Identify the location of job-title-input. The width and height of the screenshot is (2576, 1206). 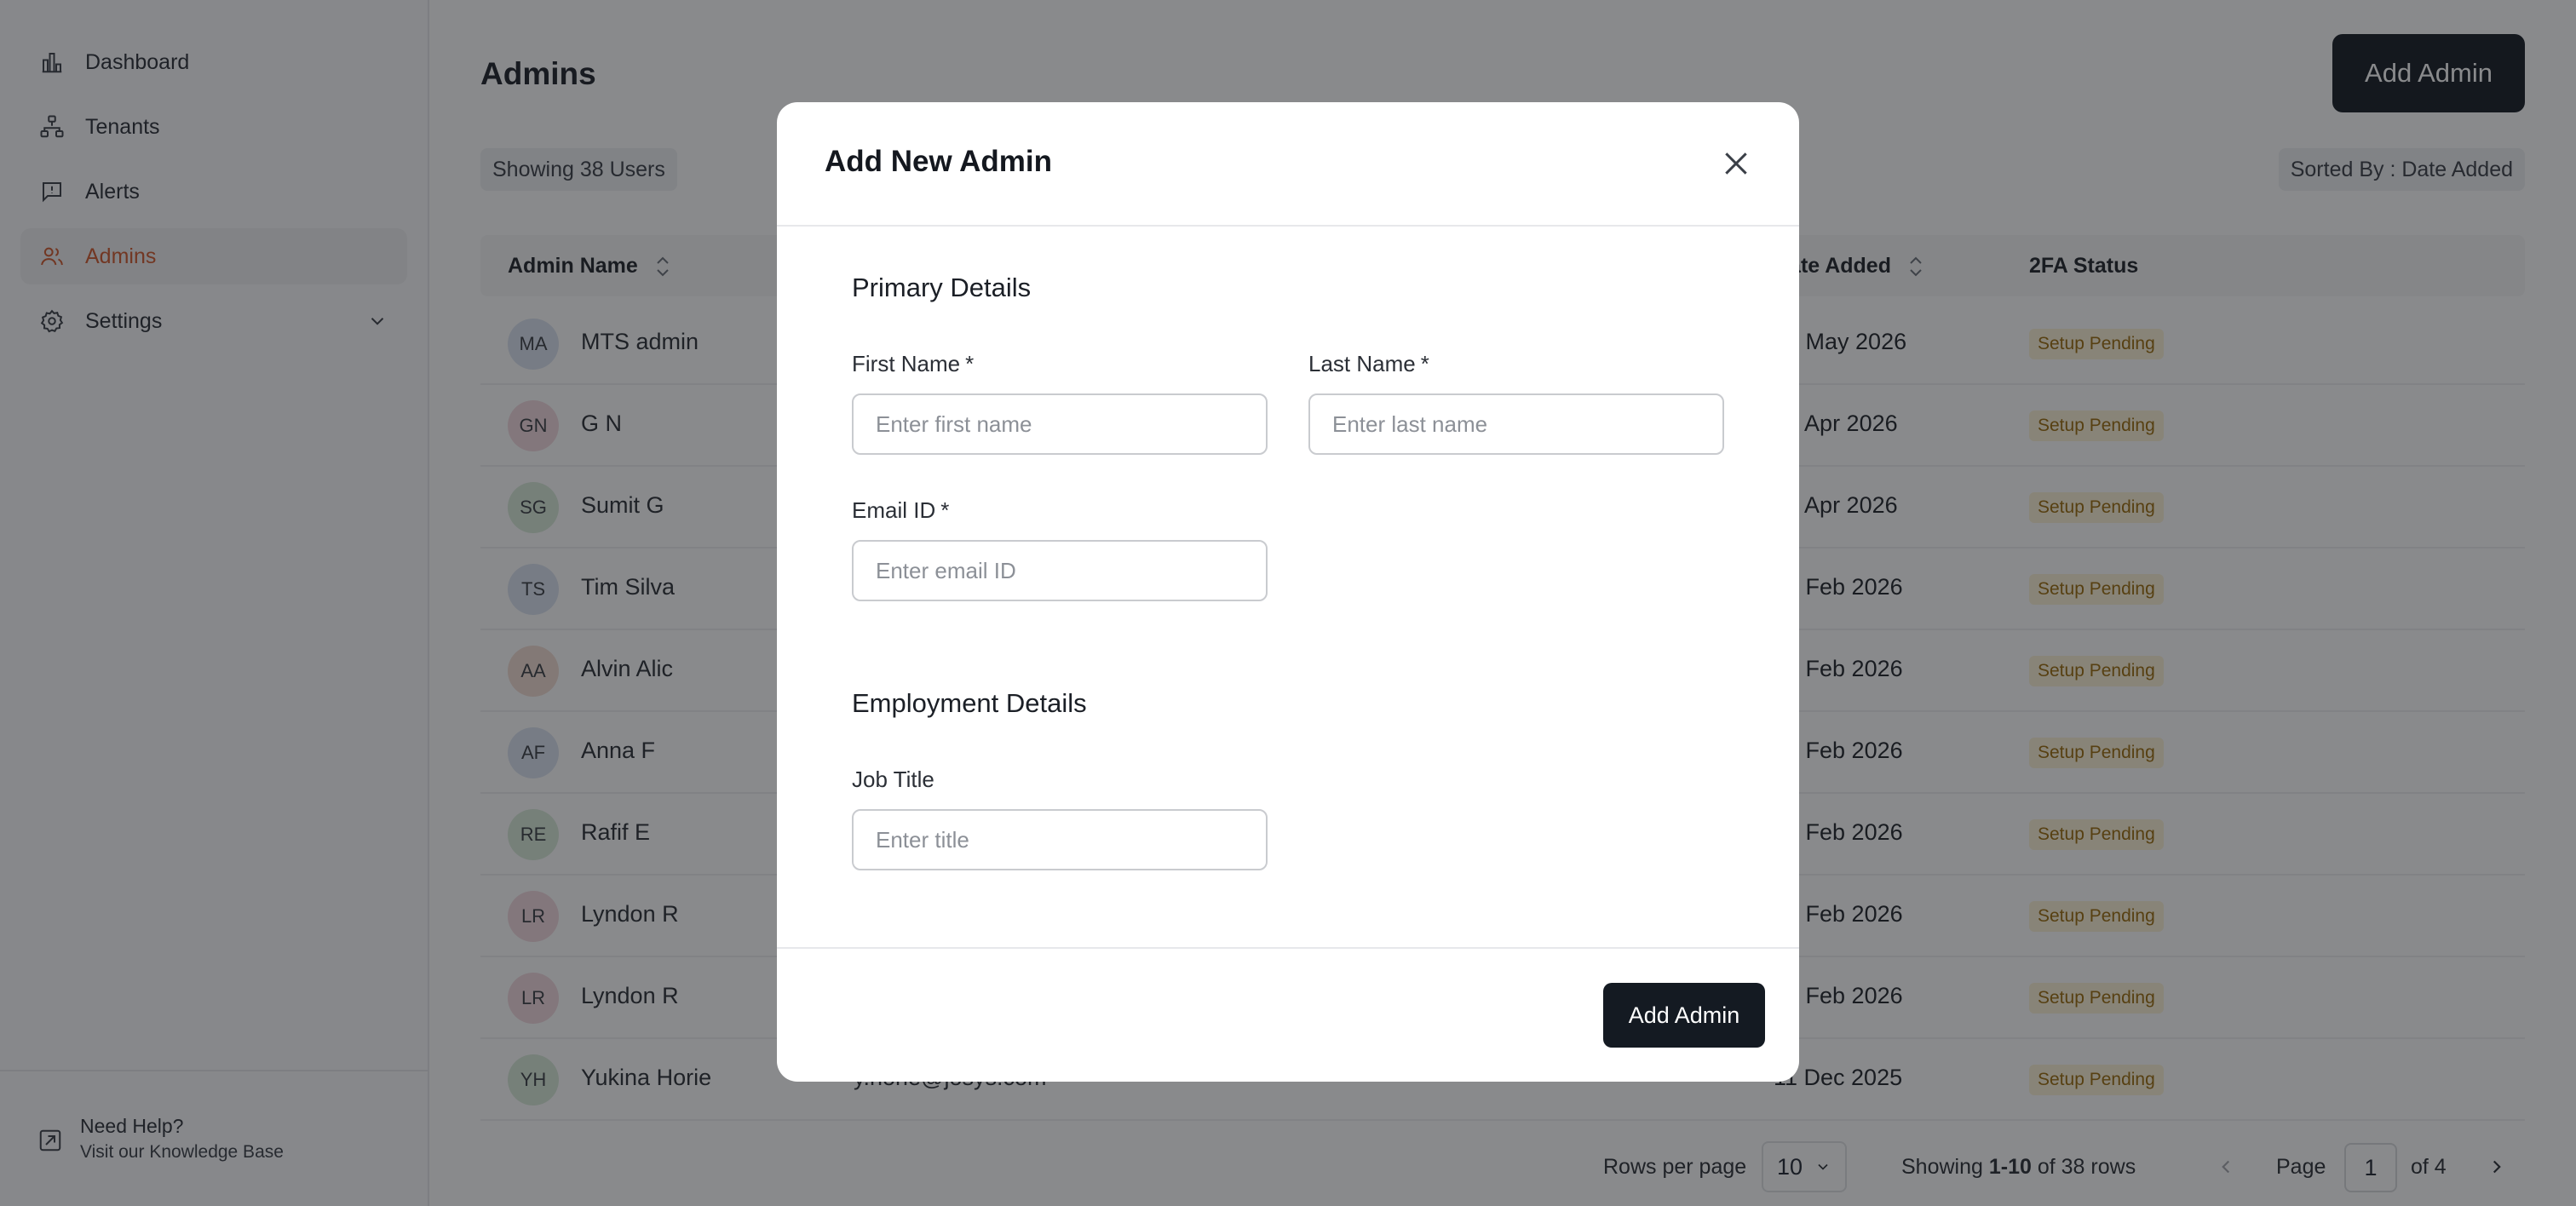
(1060, 839).